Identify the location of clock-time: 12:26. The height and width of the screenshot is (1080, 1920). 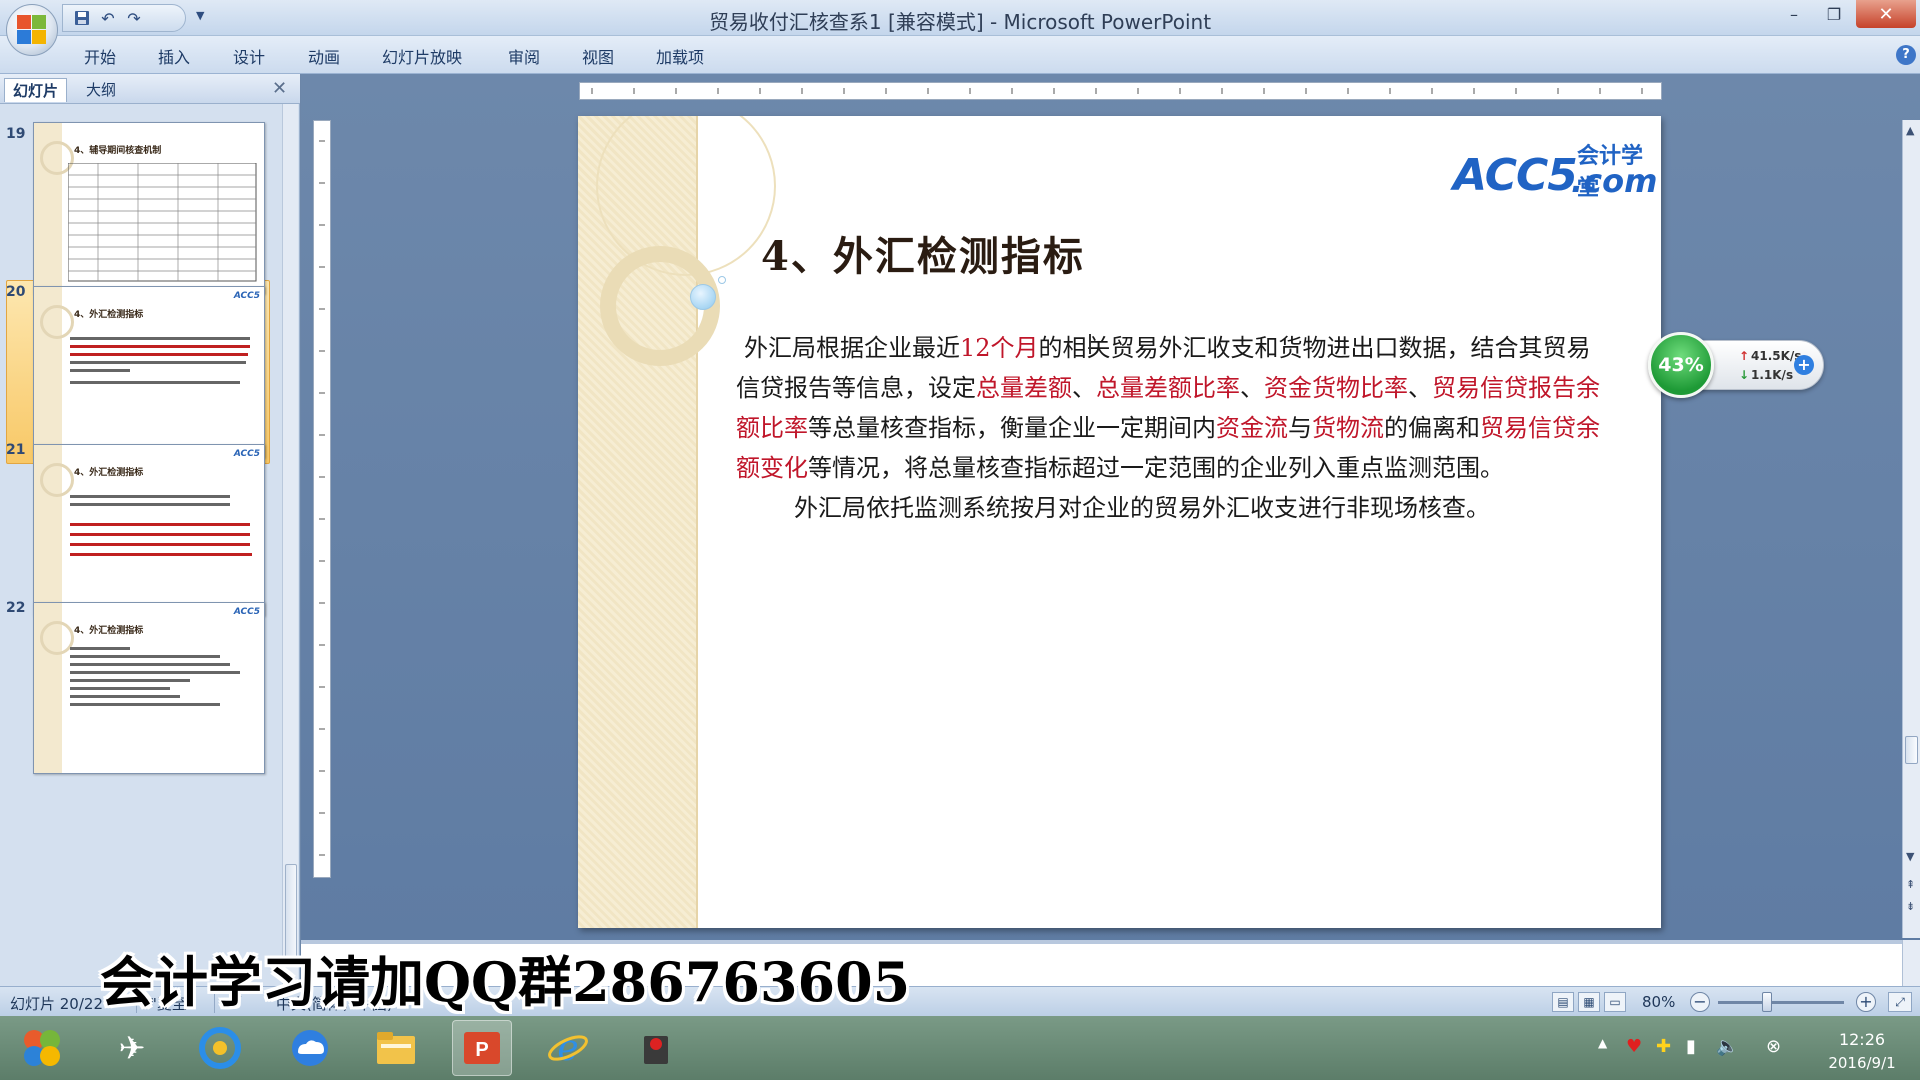
(1862, 1039).